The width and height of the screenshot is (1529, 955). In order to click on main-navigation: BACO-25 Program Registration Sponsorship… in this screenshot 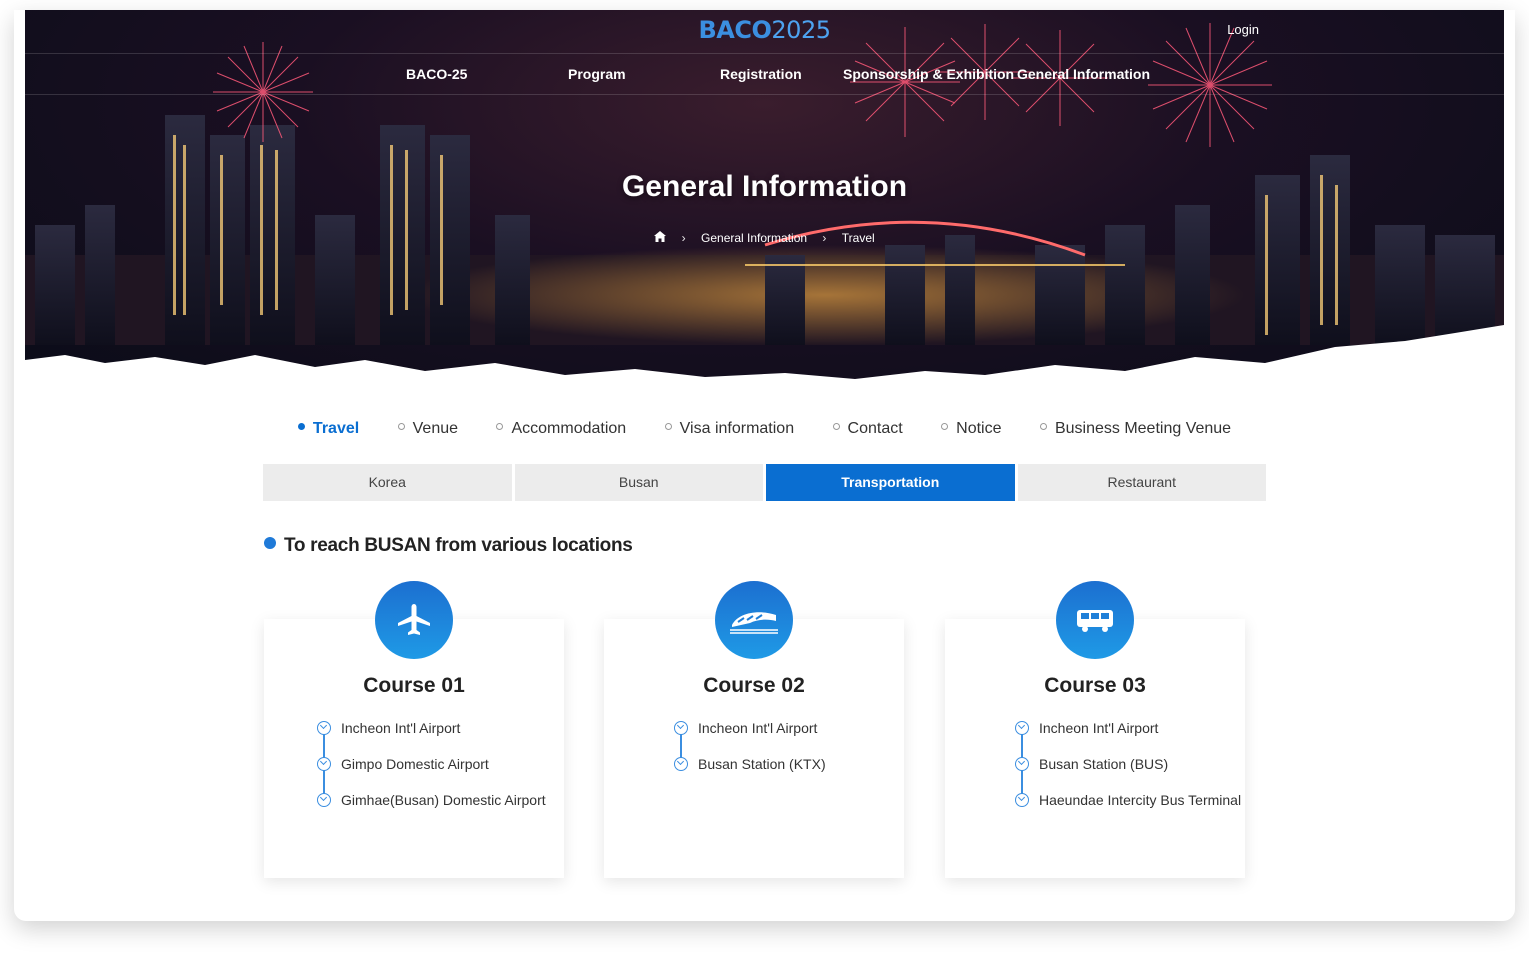, I will do `click(764, 74)`.